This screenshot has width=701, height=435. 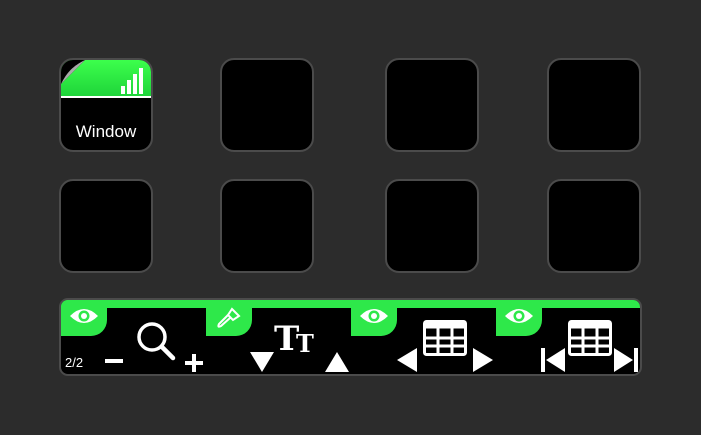 What do you see at coordinates (114, 361) in the screenshot?
I see `minus-icon` at bounding box center [114, 361].